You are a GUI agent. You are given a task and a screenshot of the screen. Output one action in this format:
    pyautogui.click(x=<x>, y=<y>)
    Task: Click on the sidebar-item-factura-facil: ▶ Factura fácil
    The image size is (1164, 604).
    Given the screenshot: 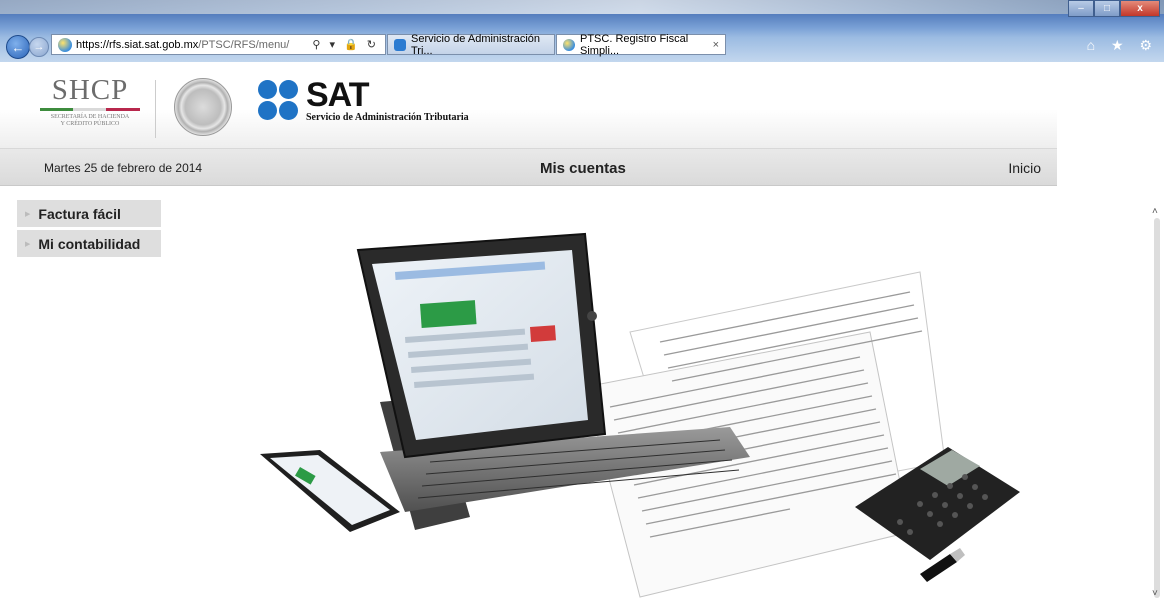 What is the action you would take?
    pyautogui.click(x=89, y=213)
    